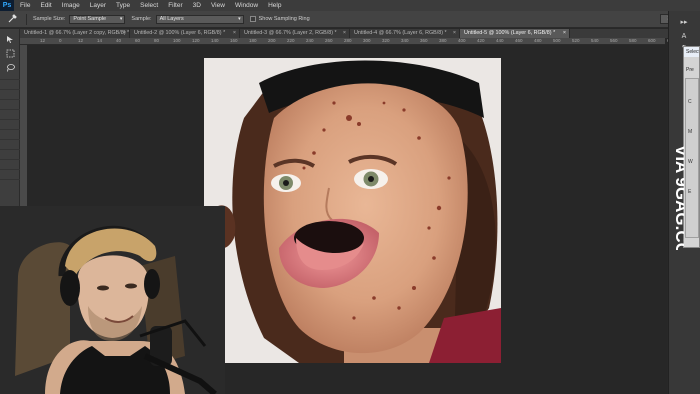  I want to click on menu-window: Window, so click(246, 5).